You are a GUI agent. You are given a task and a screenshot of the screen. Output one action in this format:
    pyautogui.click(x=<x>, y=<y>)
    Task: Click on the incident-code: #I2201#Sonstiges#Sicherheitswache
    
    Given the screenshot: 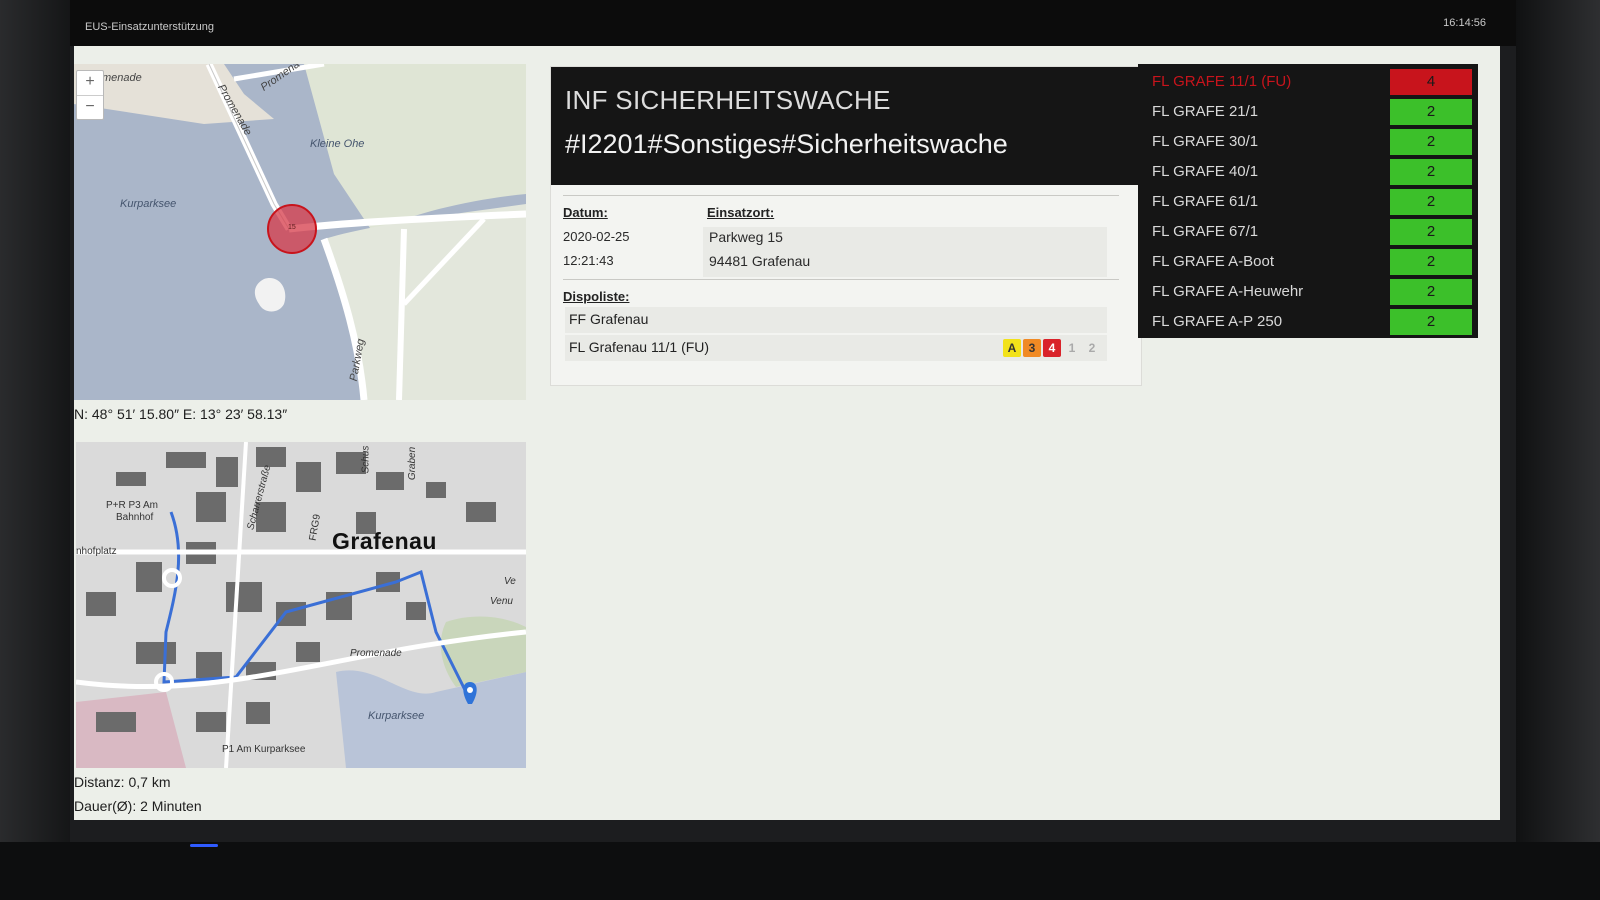 What is the action you would take?
    pyautogui.click(x=786, y=144)
    